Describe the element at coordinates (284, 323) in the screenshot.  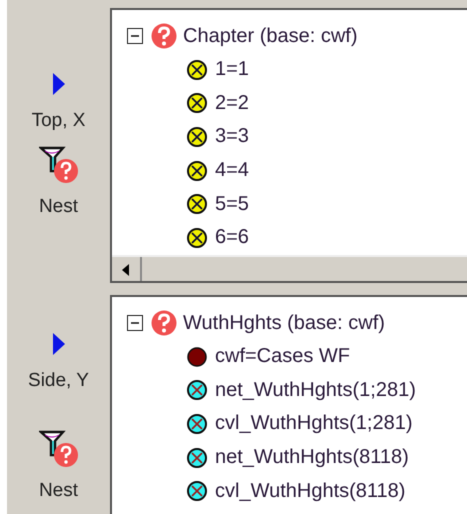
I see `tree-node-label: WuthHghts (base: cwf)` at that location.